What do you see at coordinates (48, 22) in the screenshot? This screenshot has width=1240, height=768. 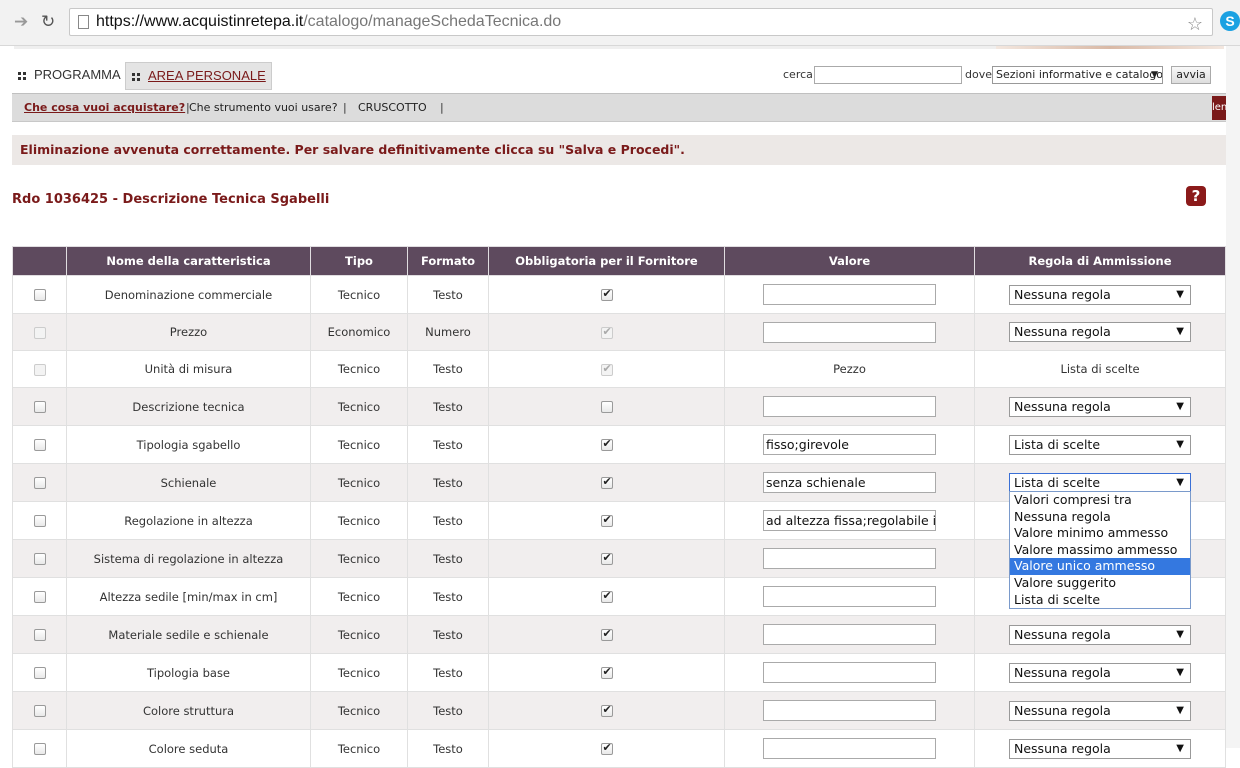 I see `reload-icon: ↻` at bounding box center [48, 22].